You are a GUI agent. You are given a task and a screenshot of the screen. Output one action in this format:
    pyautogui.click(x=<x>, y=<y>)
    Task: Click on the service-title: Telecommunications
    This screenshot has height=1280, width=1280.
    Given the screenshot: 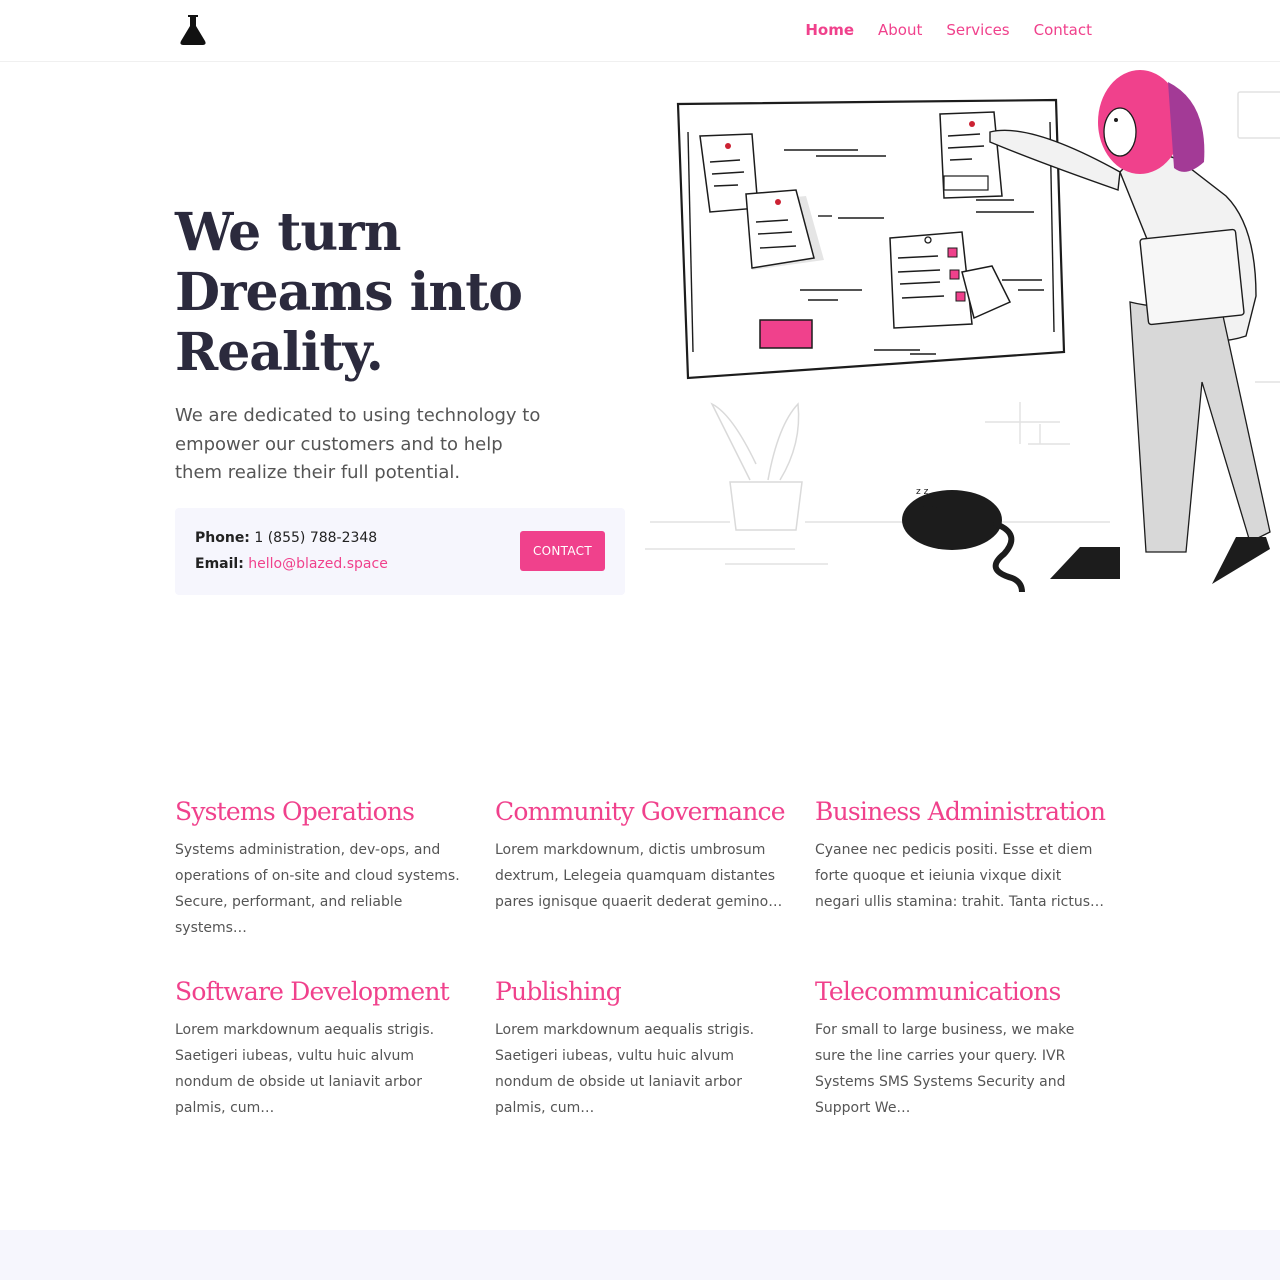 What is the action you would take?
    pyautogui.click(x=965, y=992)
    